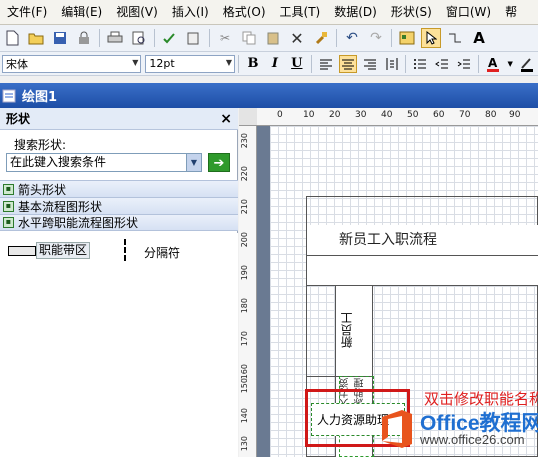 The height and width of the screenshot is (457, 538). Describe the element at coordinates (431, 38) in the screenshot. I see `pointer-tool-icon` at that location.